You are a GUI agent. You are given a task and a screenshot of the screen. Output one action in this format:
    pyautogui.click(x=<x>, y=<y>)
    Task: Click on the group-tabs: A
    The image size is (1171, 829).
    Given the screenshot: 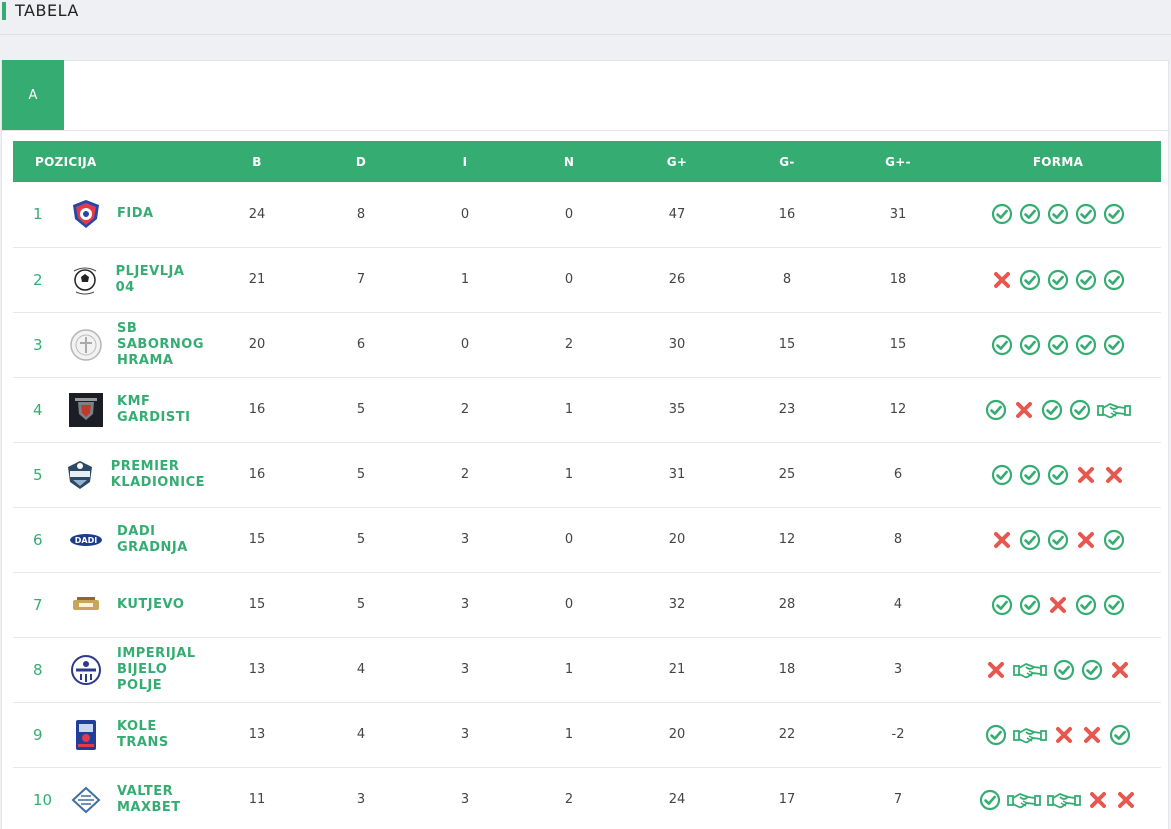 What is the action you would take?
    pyautogui.click(x=586, y=95)
    